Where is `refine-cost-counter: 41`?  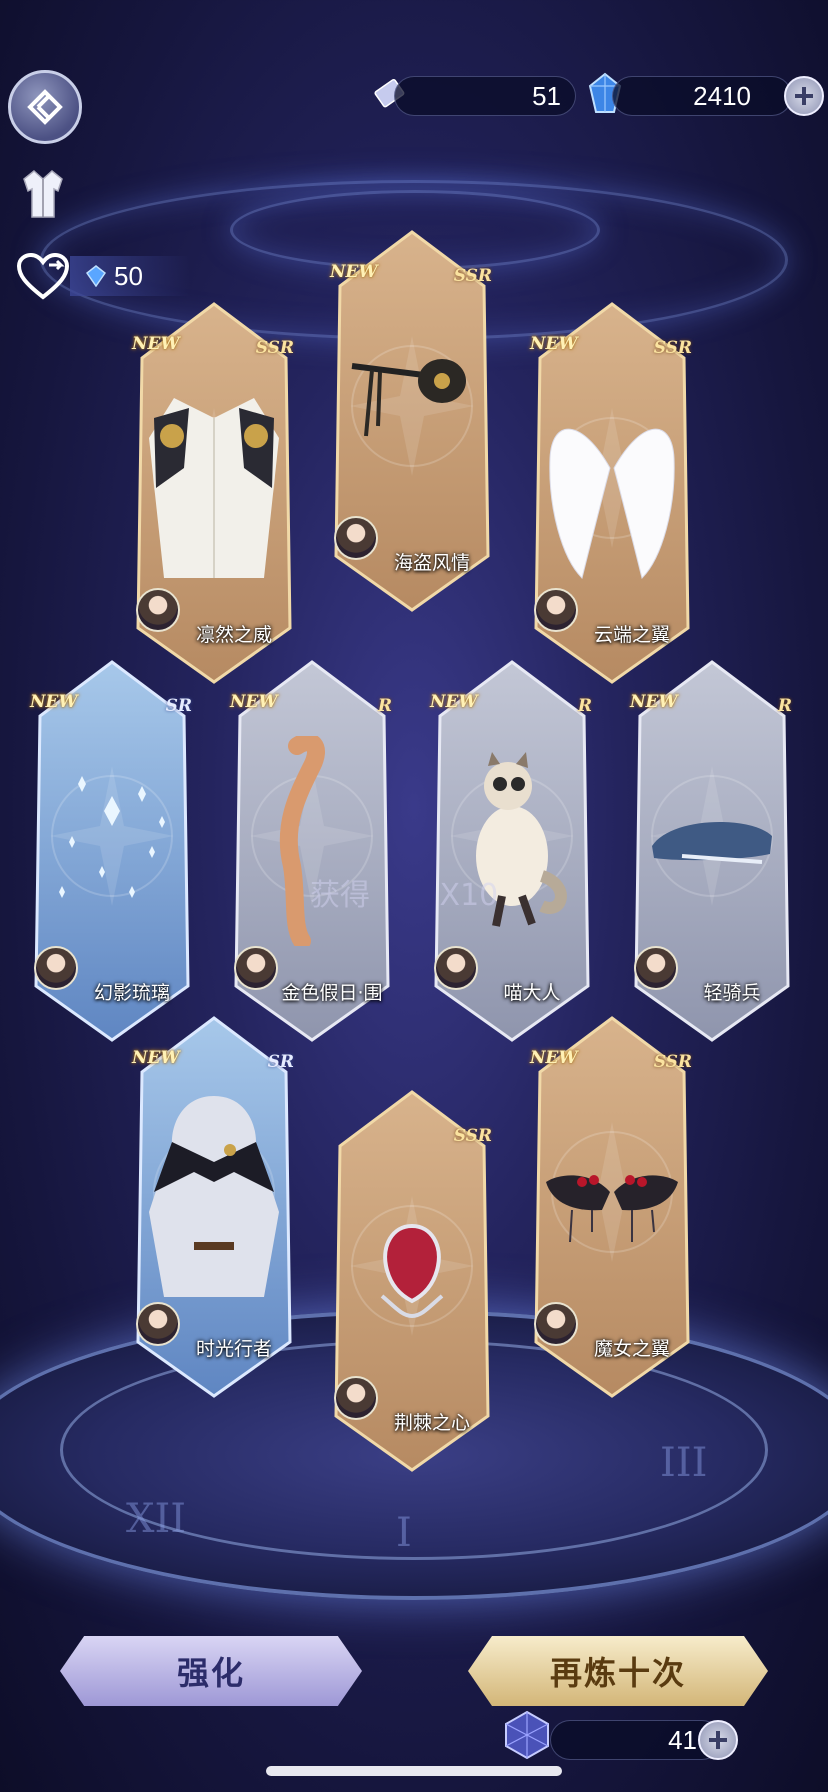
refine-cost-counter: 41 is located at coordinates (636, 1740).